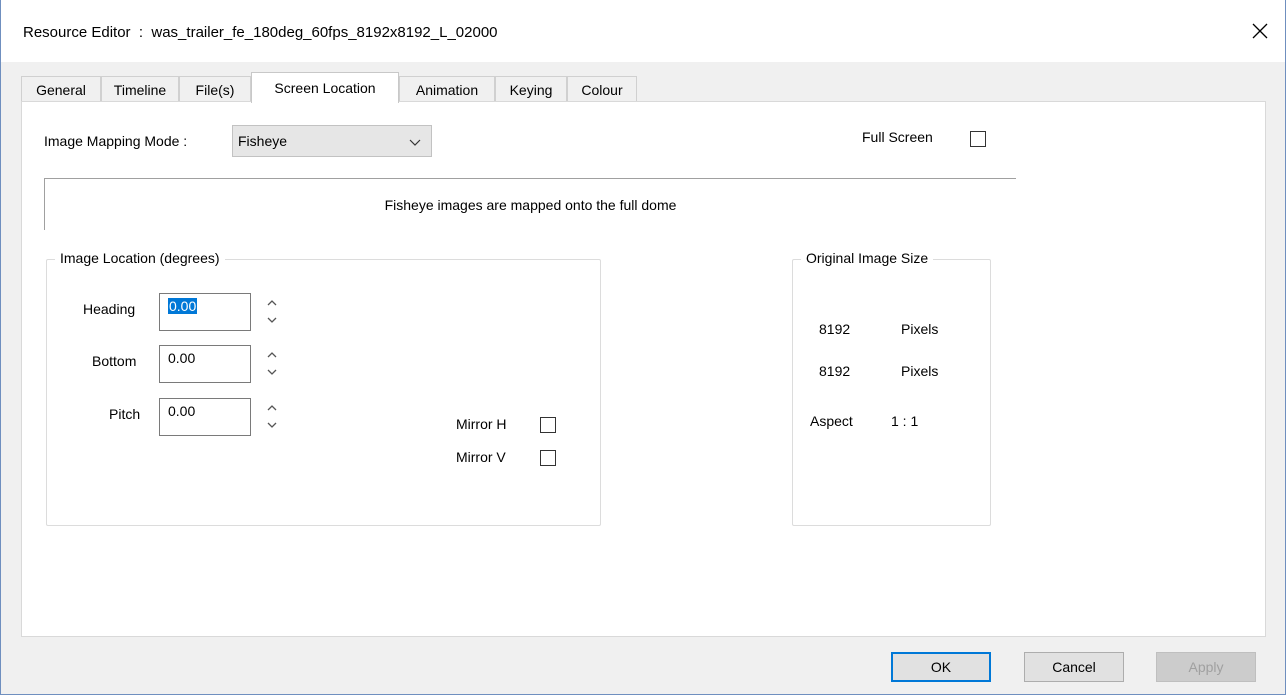  What do you see at coordinates (415, 142) in the screenshot?
I see `chevron-down-icon` at bounding box center [415, 142].